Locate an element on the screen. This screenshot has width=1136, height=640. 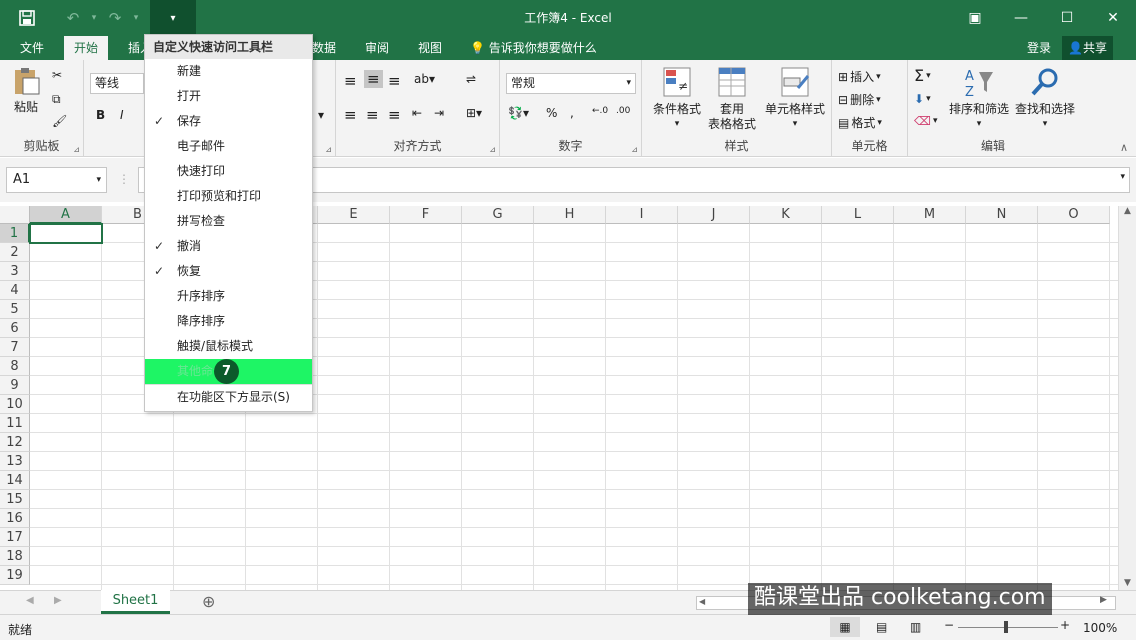
menu-item: 拼写检查 is located at coordinates (228, 221).